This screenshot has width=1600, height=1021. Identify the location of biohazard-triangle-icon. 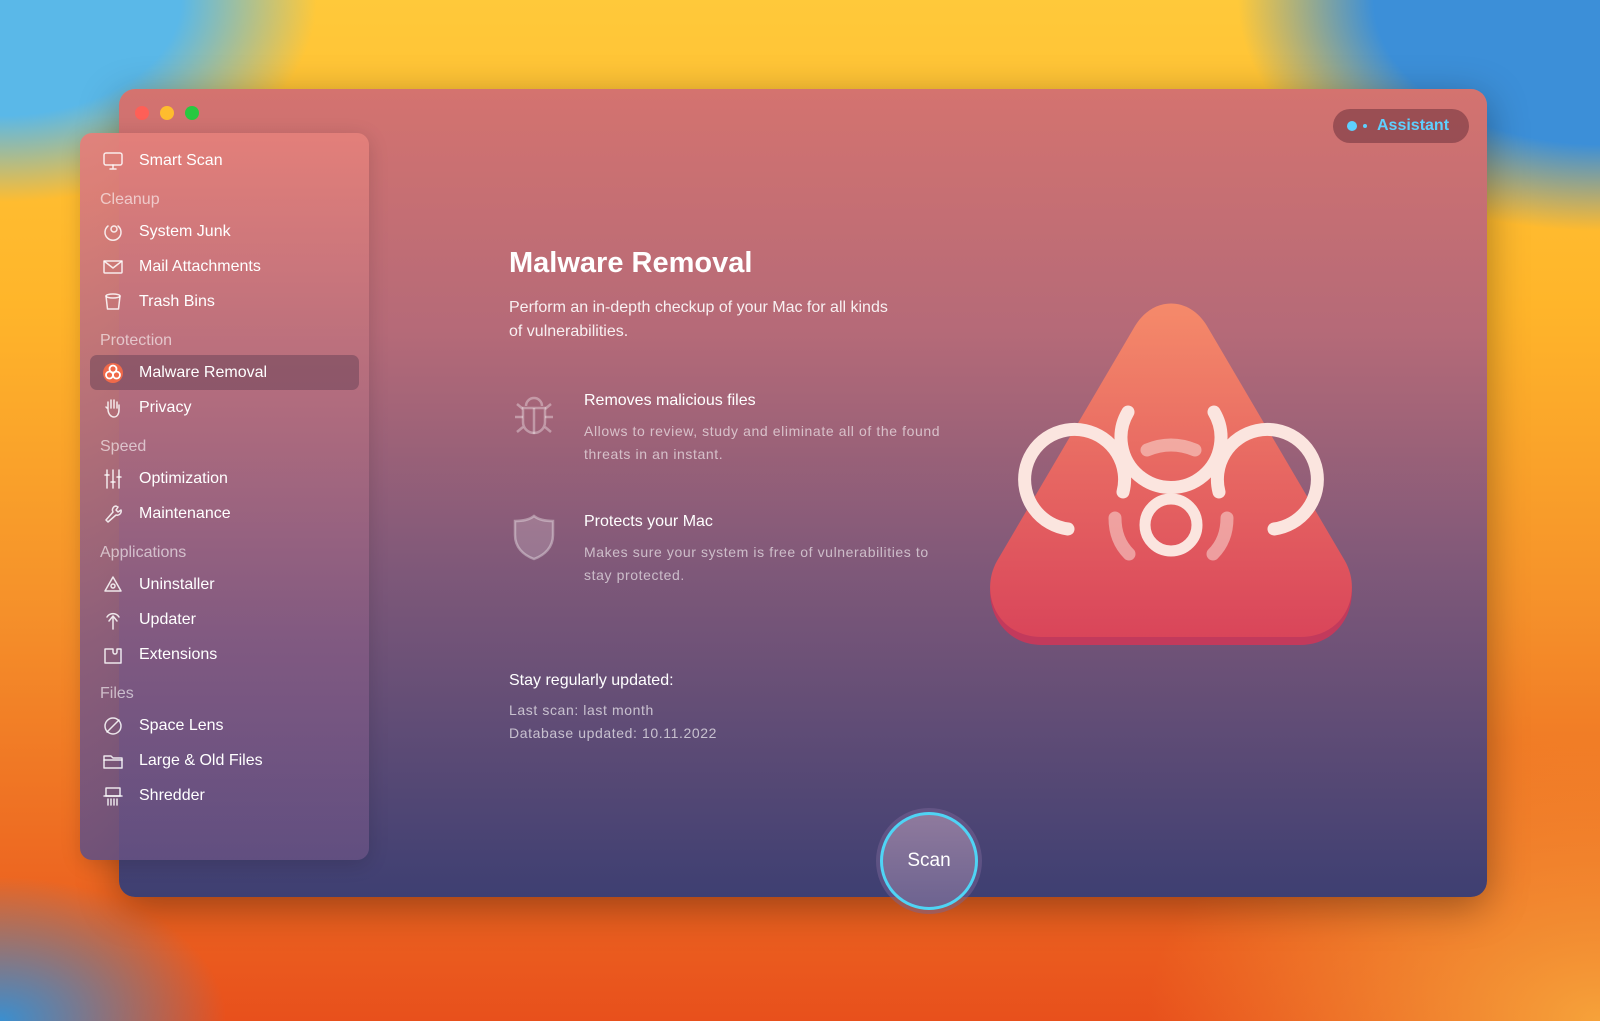
(1171, 474).